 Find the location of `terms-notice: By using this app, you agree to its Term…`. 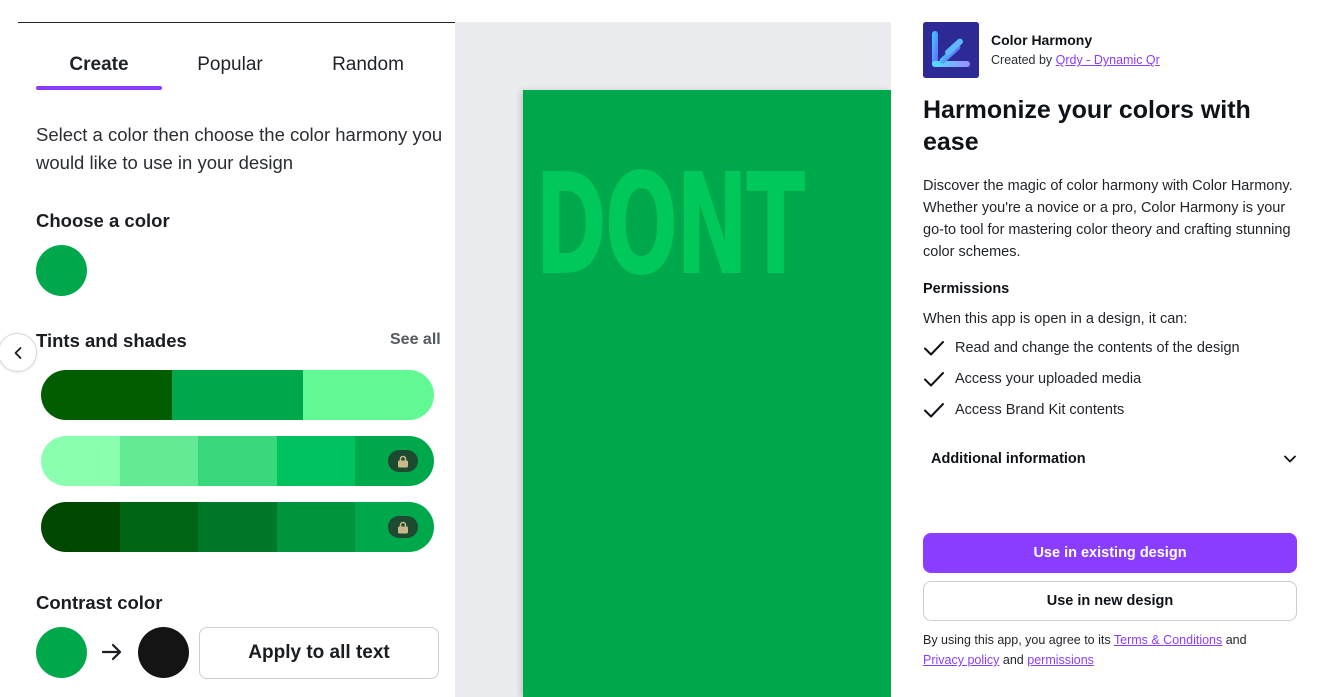

terms-notice: By using this app, you agree to its Term… is located at coordinates (1113, 650).